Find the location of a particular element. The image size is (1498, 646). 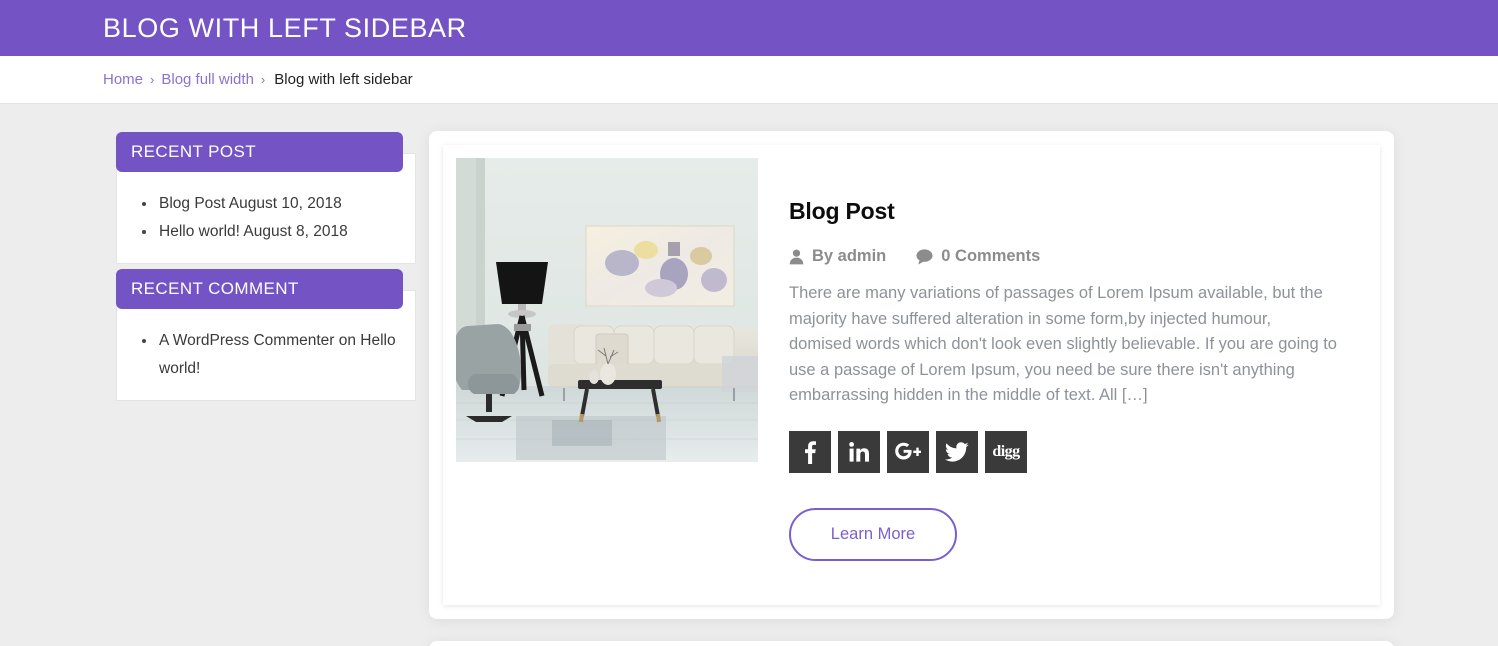

page-title: BLOG WITH LEFT SIDEBAR is located at coordinates (285, 27).